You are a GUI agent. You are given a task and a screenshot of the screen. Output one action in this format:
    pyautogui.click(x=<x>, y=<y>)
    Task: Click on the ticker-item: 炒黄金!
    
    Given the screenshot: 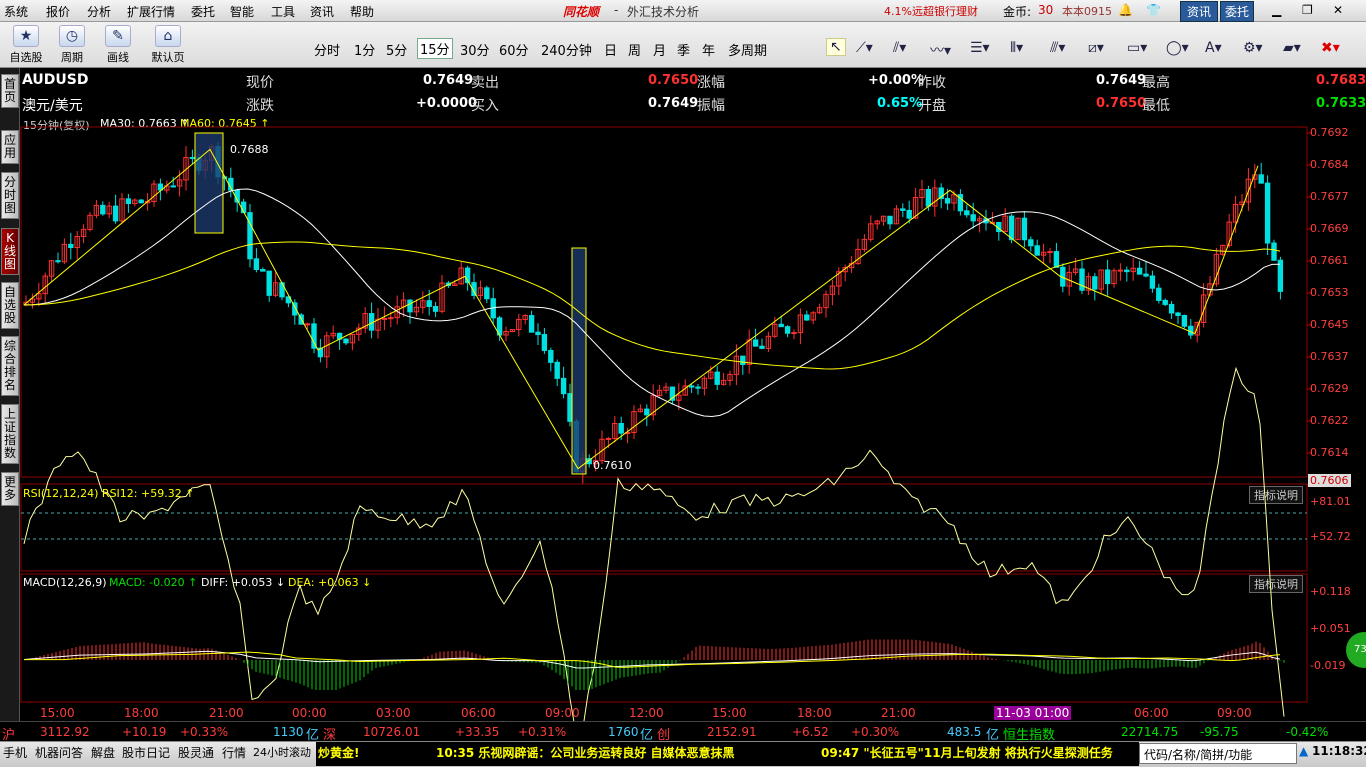 What is the action you would take?
    pyautogui.click(x=338, y=752)
    